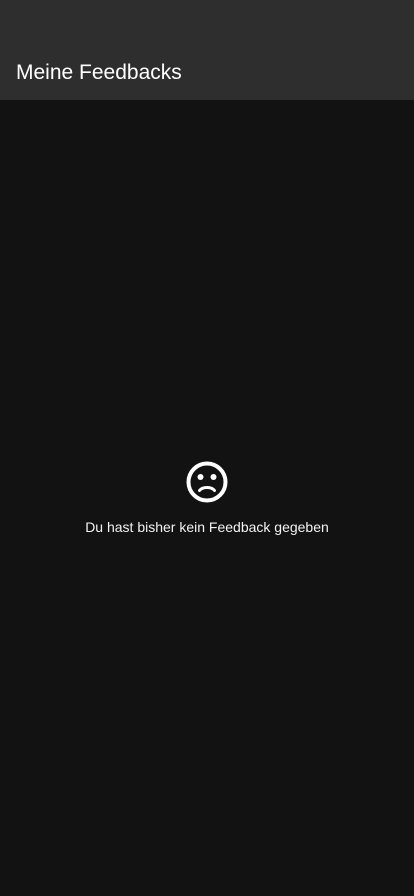 The image size is (414, 896). I want to click on empty-state-message: Du hast bisher kein Feedback gegeben, so click(207, 527).